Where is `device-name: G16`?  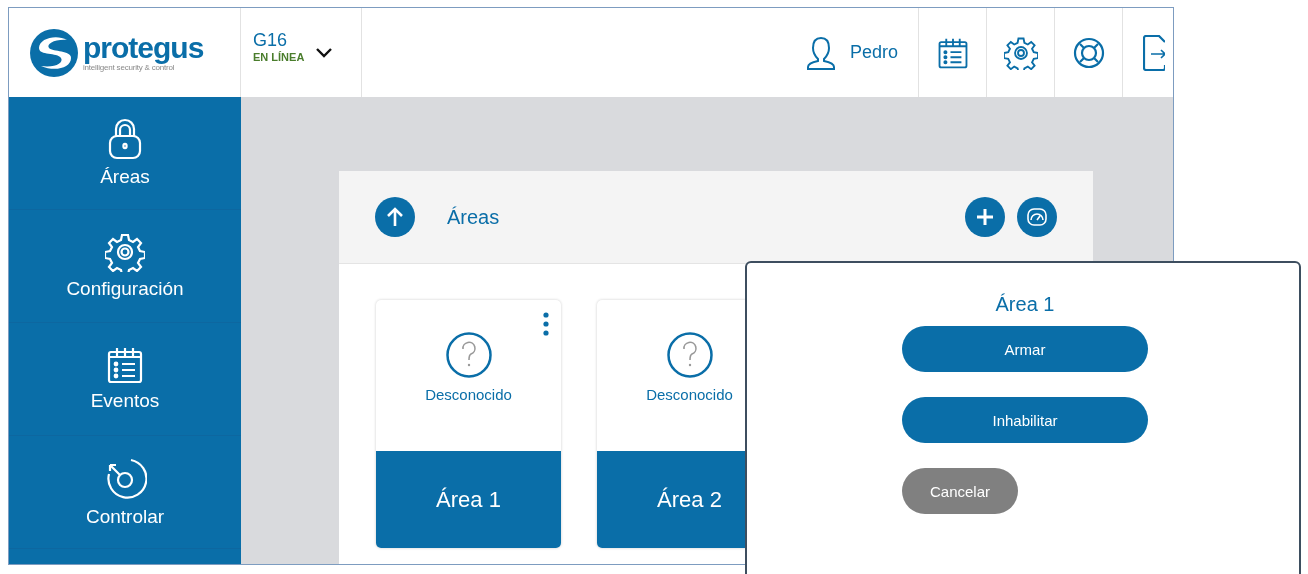 device-name: G16 is located at coordinates (271, 40).